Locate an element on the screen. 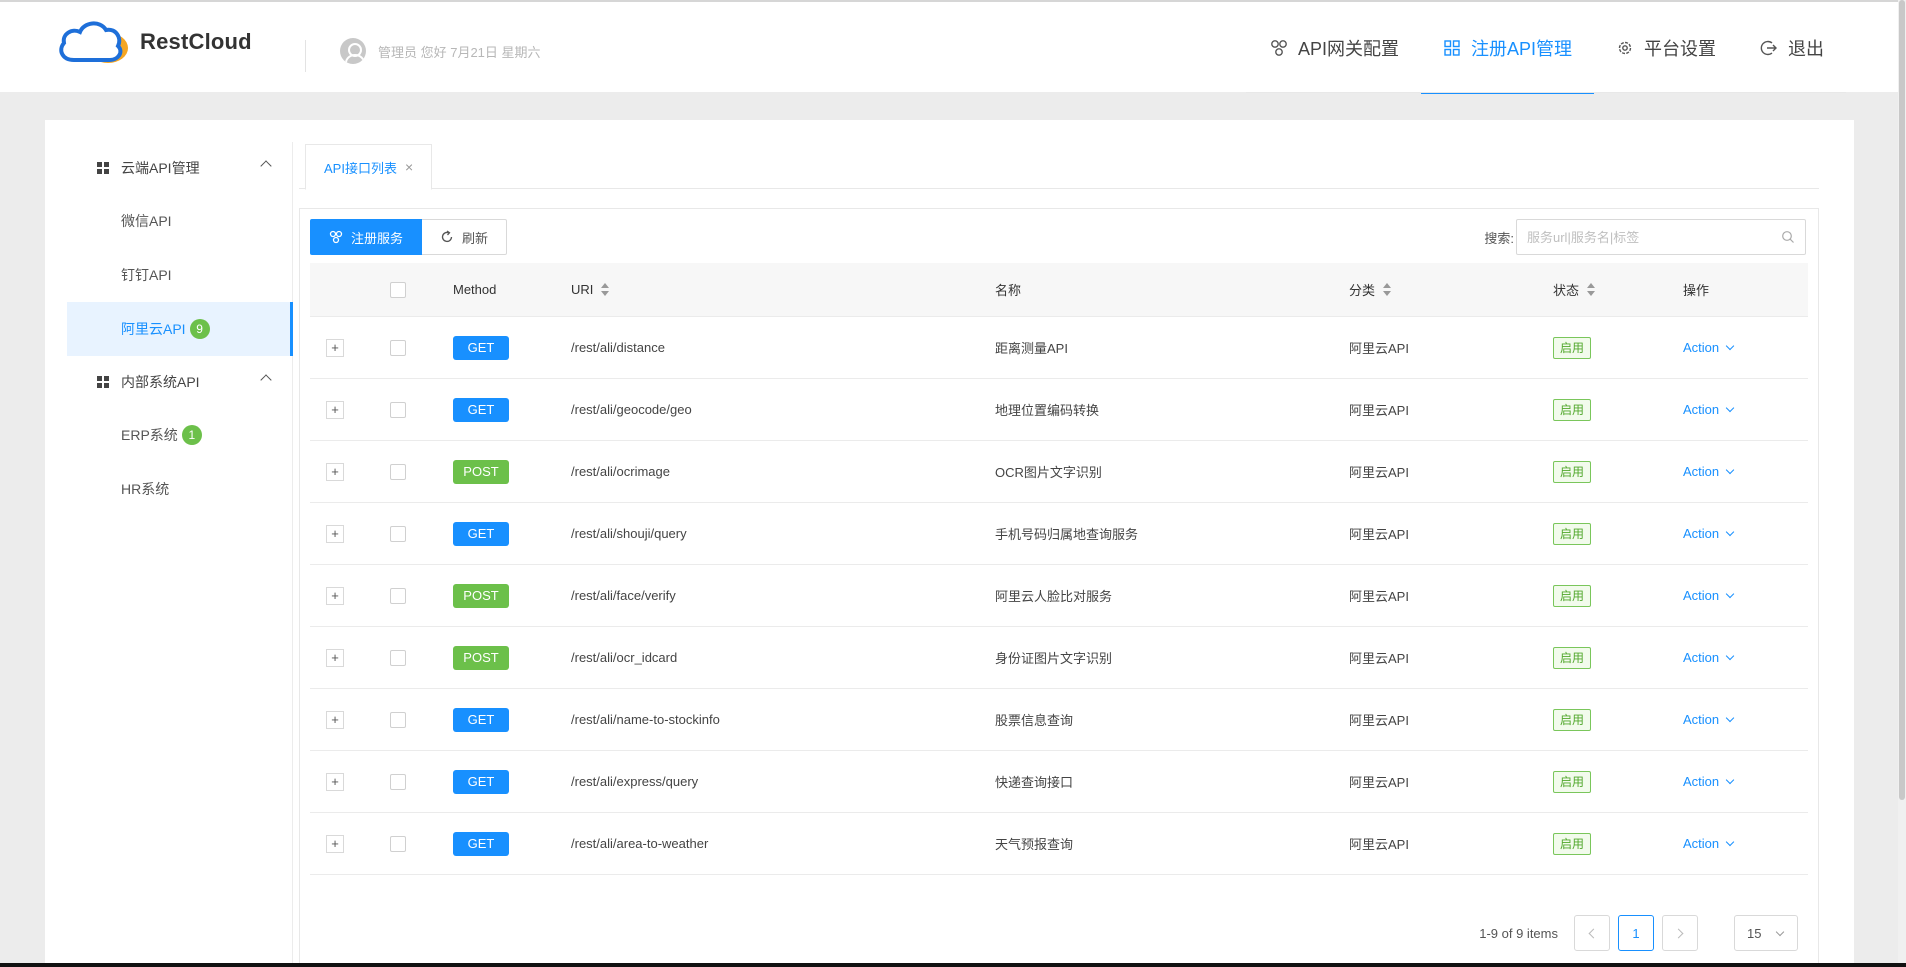 This screenshot has width=1906, height=967. page-button-current: 1 is located at coordinates (1636, 933).